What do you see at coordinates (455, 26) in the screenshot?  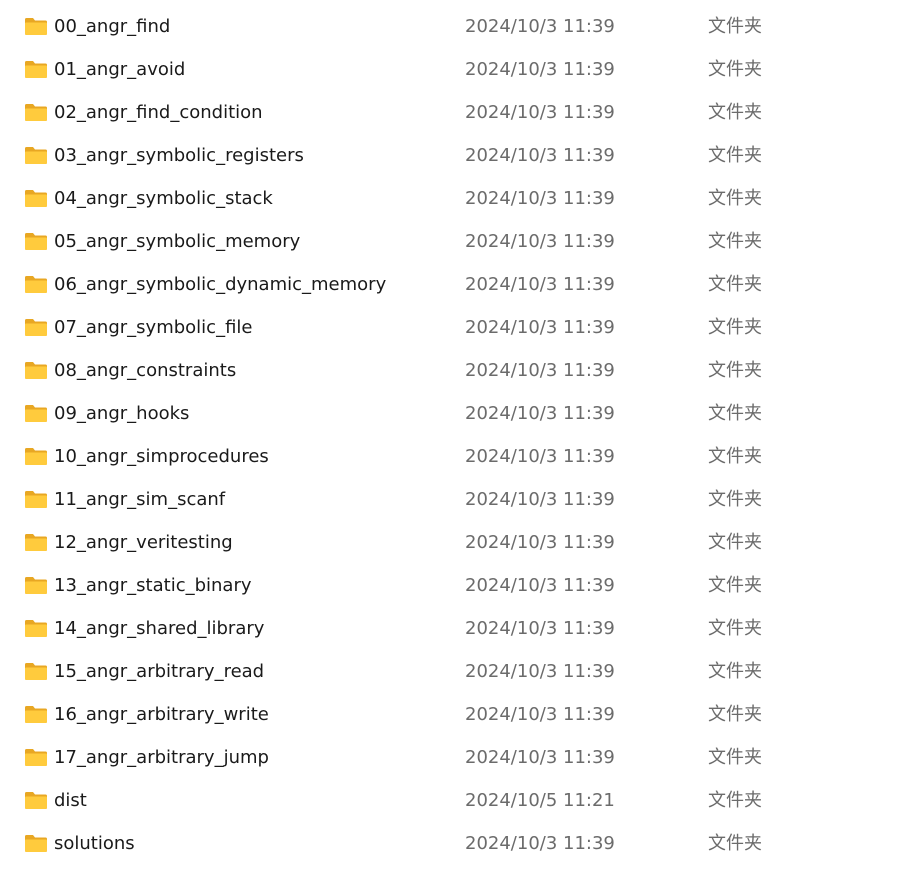 I see `file-row: 00_angr_find 2024/10/3 11:39 文件夹` at bounding box center [455, 26].